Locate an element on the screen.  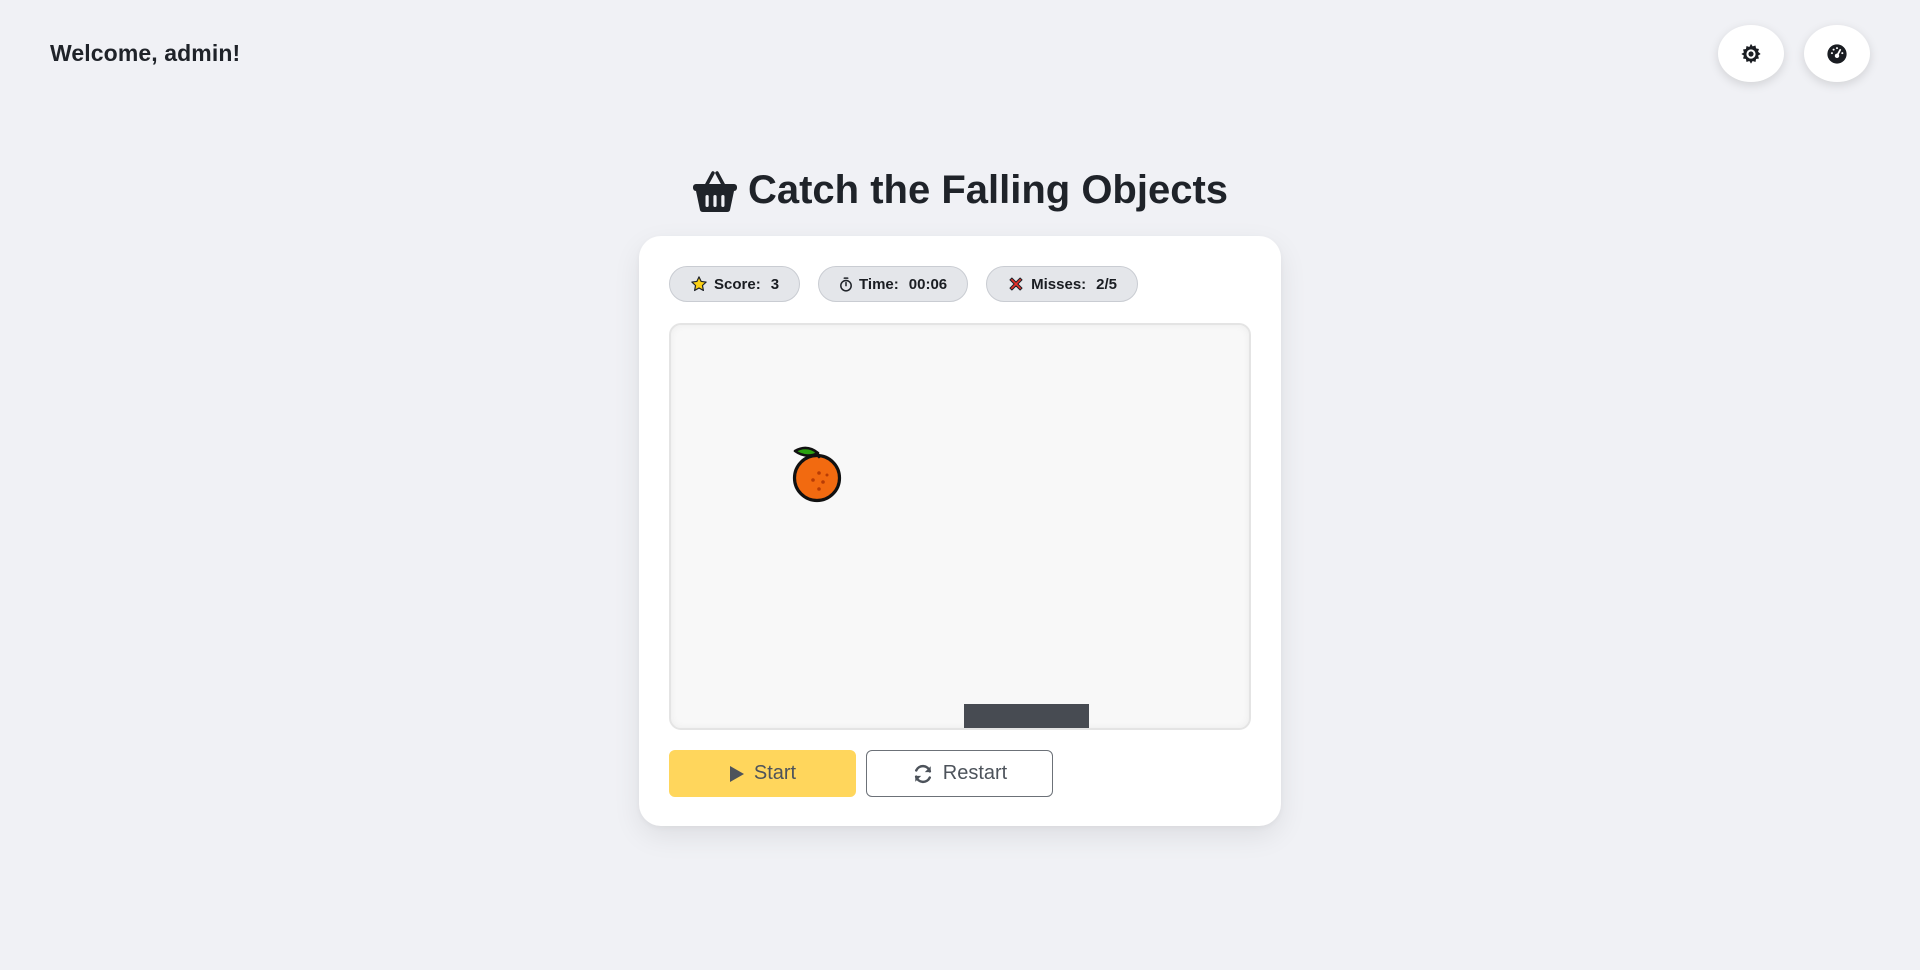
dashboard-icon is located at coordinates (1837, 53).